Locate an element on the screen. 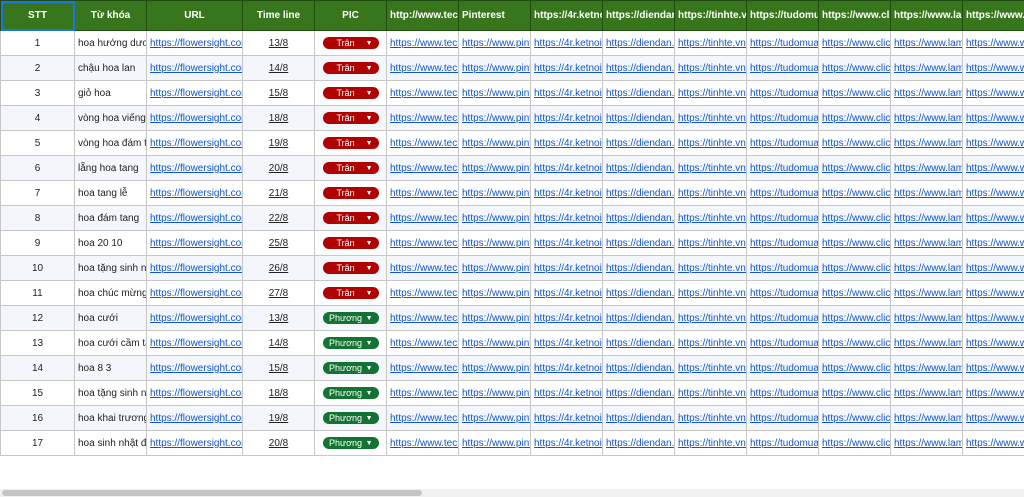 This screenshot has width=1024, height=497. keyword-cell: hoa 20 10 is located at coordinates (110, 243).